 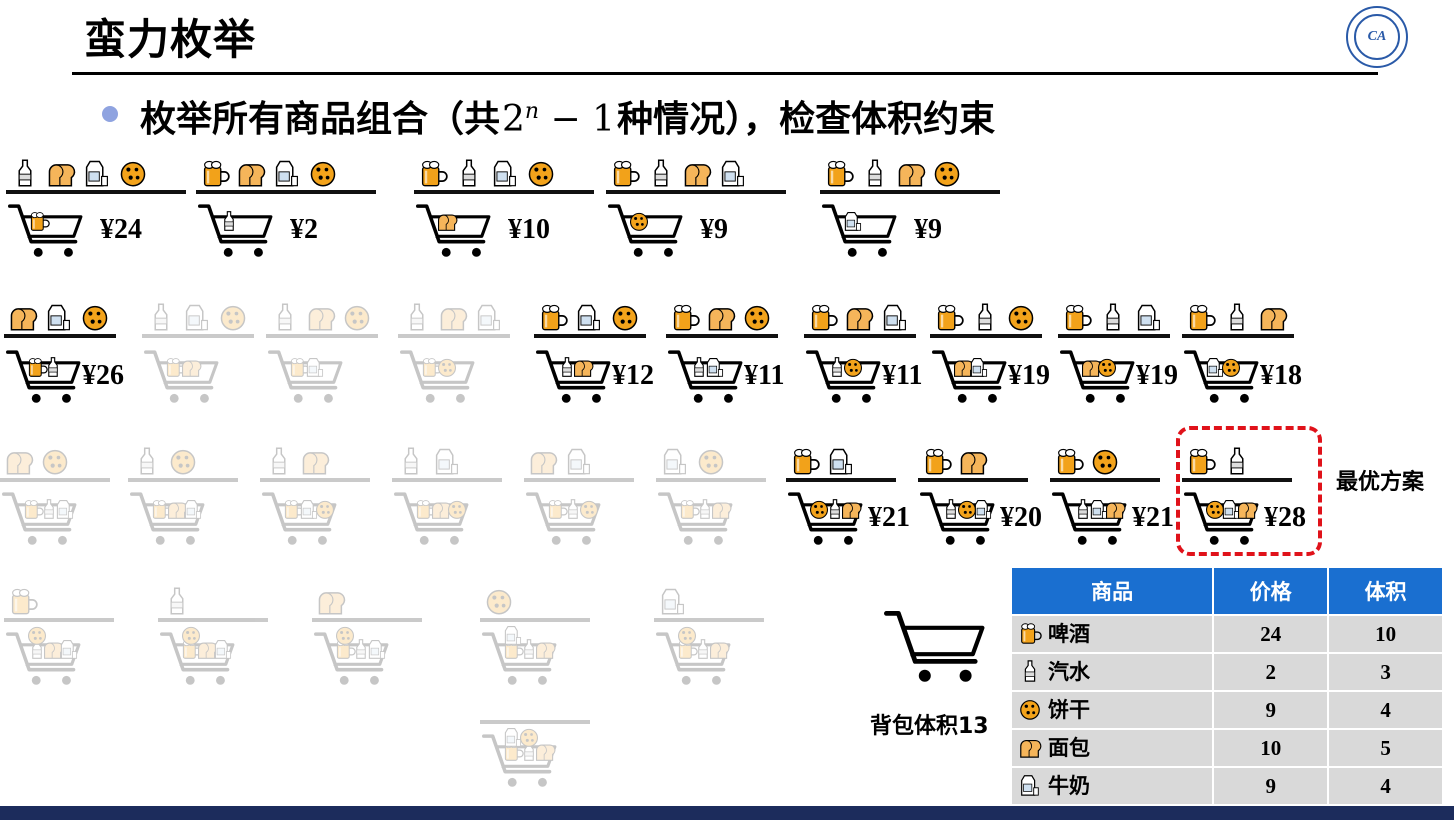 I want to click on price-label: ¥11, so click(x=764, y=375).